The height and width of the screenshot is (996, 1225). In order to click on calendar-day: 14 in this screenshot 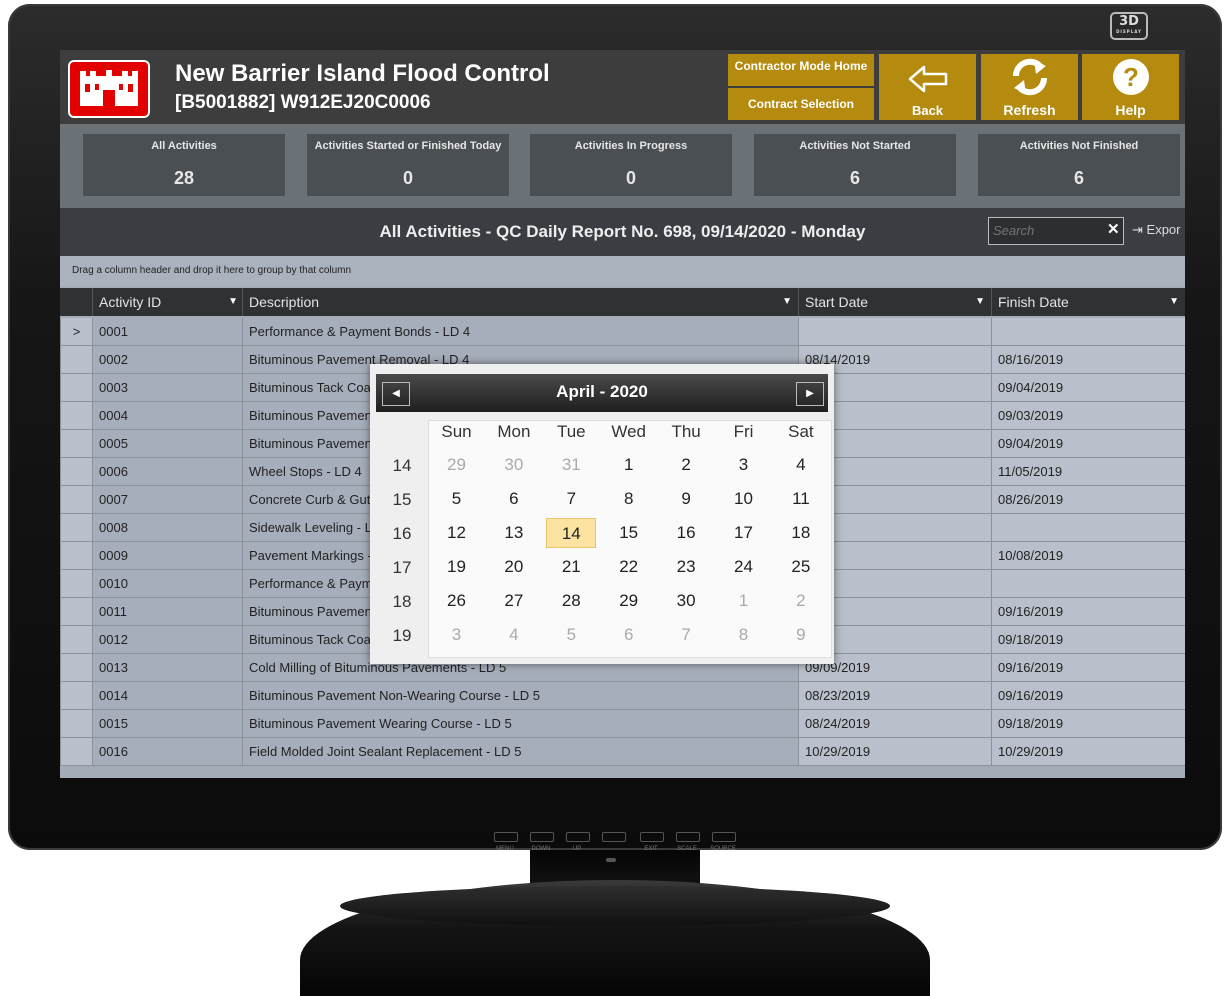, I will do `click(571, 533)`.